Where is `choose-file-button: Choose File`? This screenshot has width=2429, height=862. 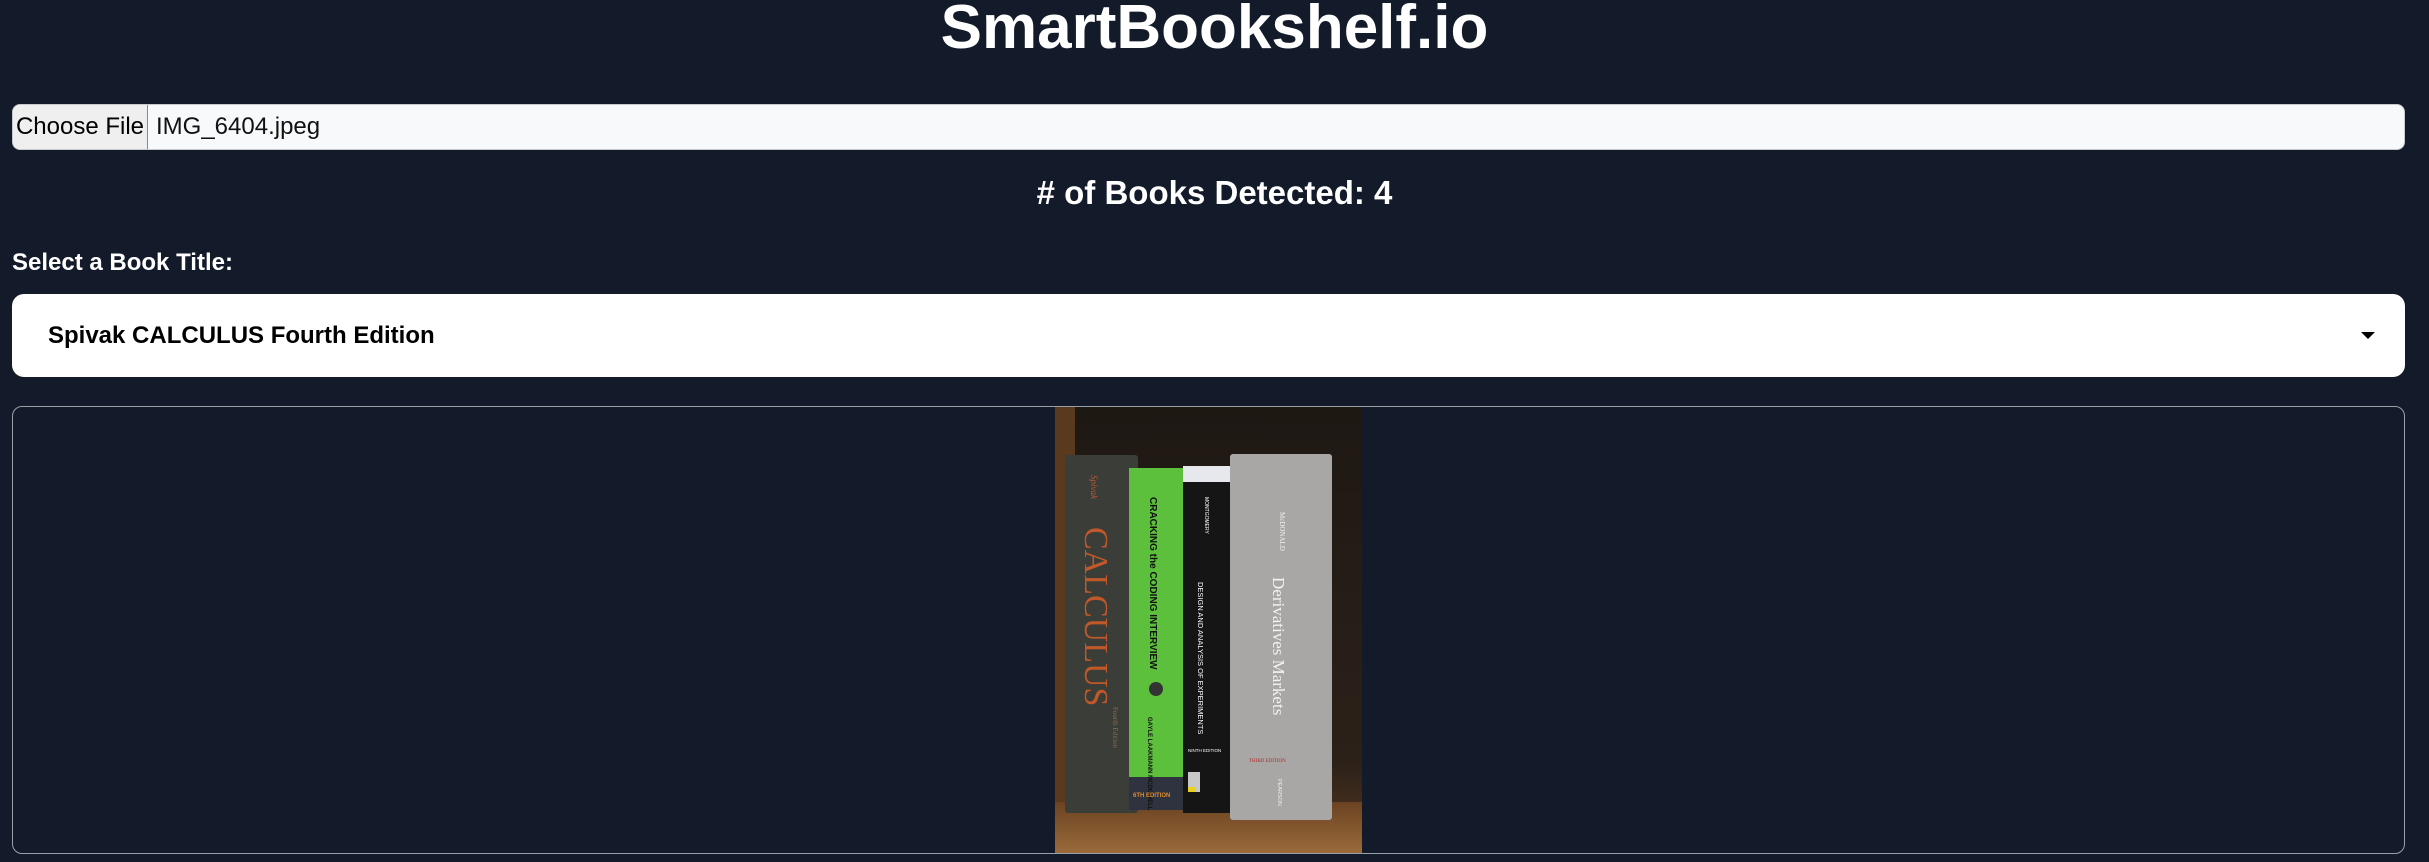
choose-file-button: Choose File is located at coordinates (80, 127).